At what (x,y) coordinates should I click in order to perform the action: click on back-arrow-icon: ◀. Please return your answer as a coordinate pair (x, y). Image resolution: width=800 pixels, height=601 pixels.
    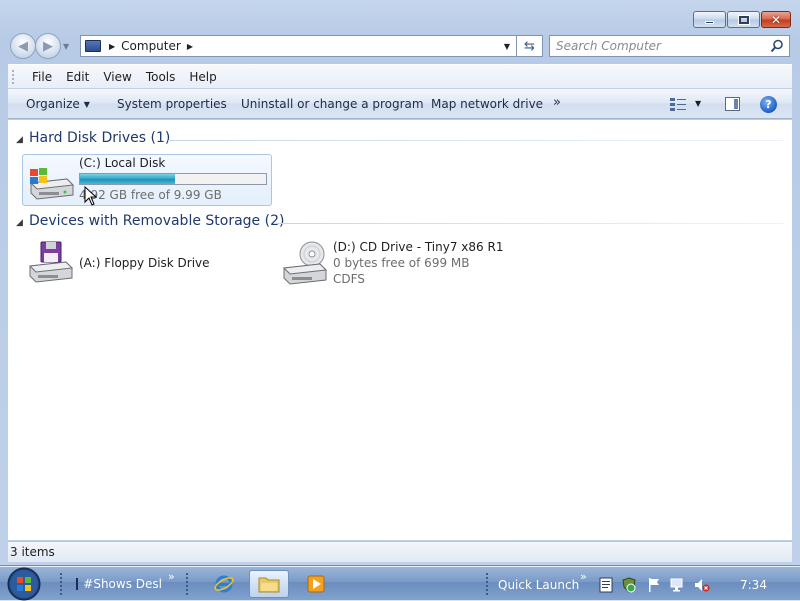
    Looking at the image, I should click on (23, 46).